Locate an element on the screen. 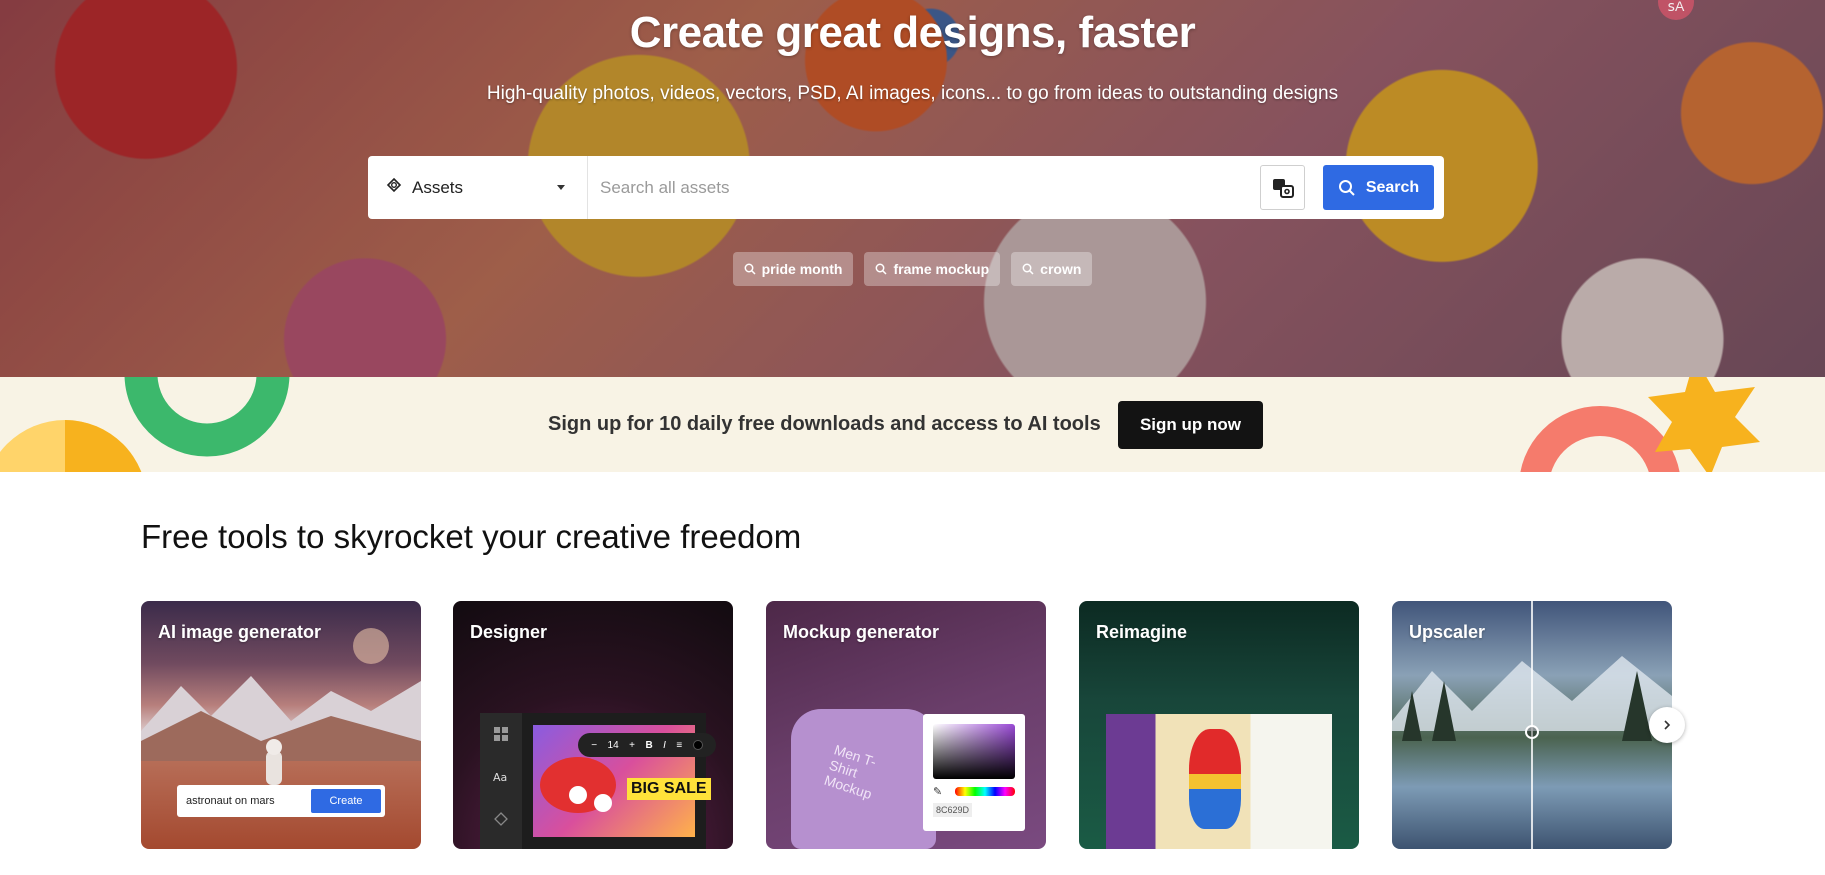 The height and width of the screenshot is (875, 1825). search-button: Search is located at coordinates (1378, 187).